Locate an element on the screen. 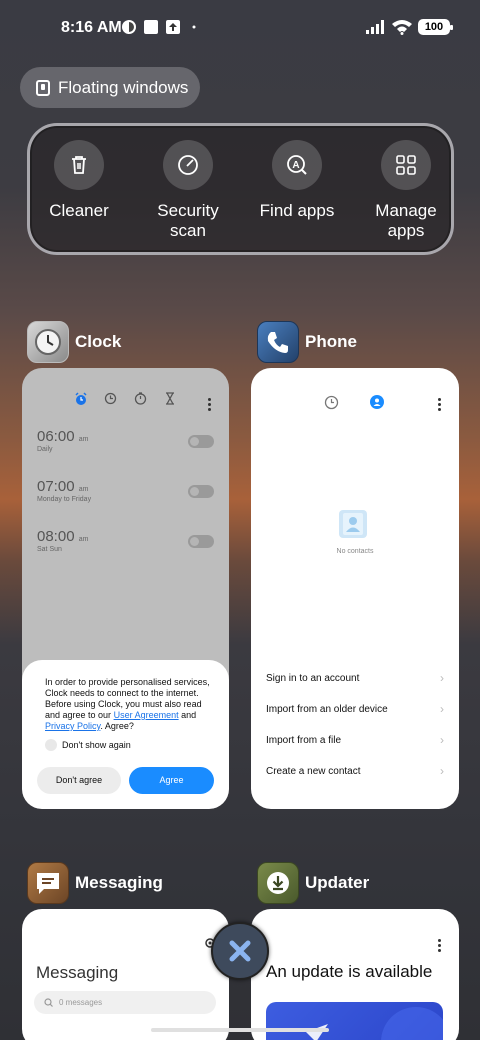  floating-windows-button: Floating windows is located at coordinates (110, 87).